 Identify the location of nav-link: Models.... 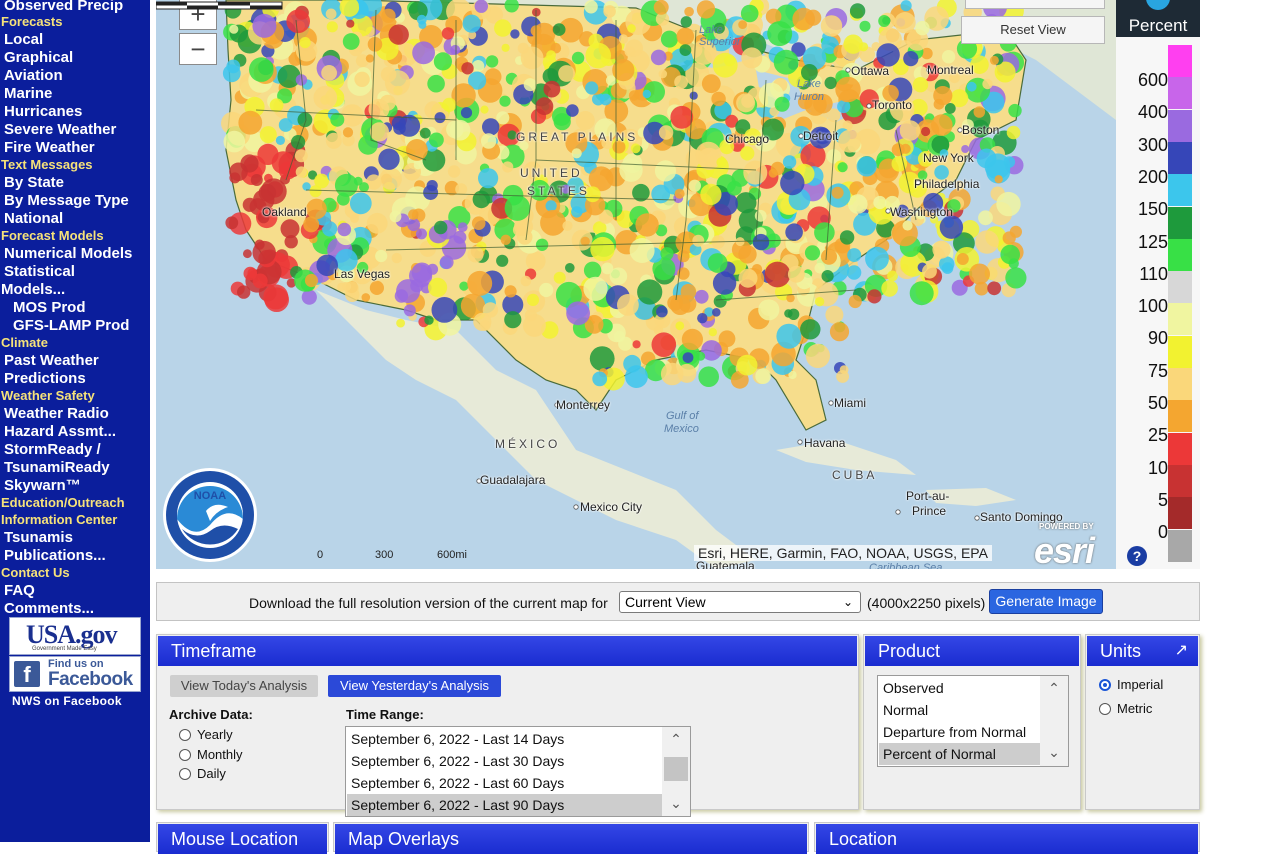
(33, 290).